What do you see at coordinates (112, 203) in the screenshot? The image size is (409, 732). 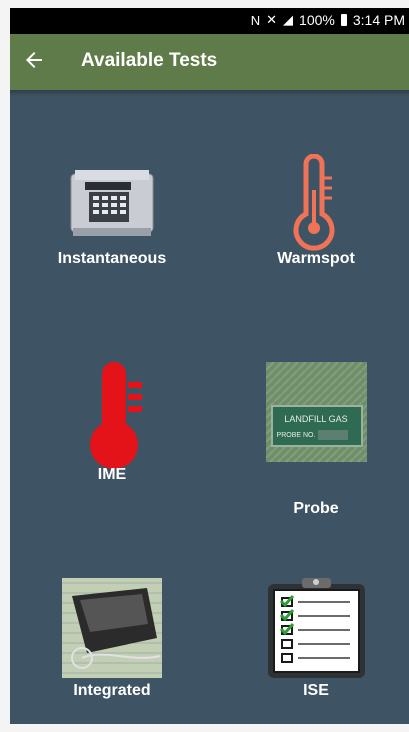 I see `gas-monitor-device-icon` at bounding box center [112, 203].